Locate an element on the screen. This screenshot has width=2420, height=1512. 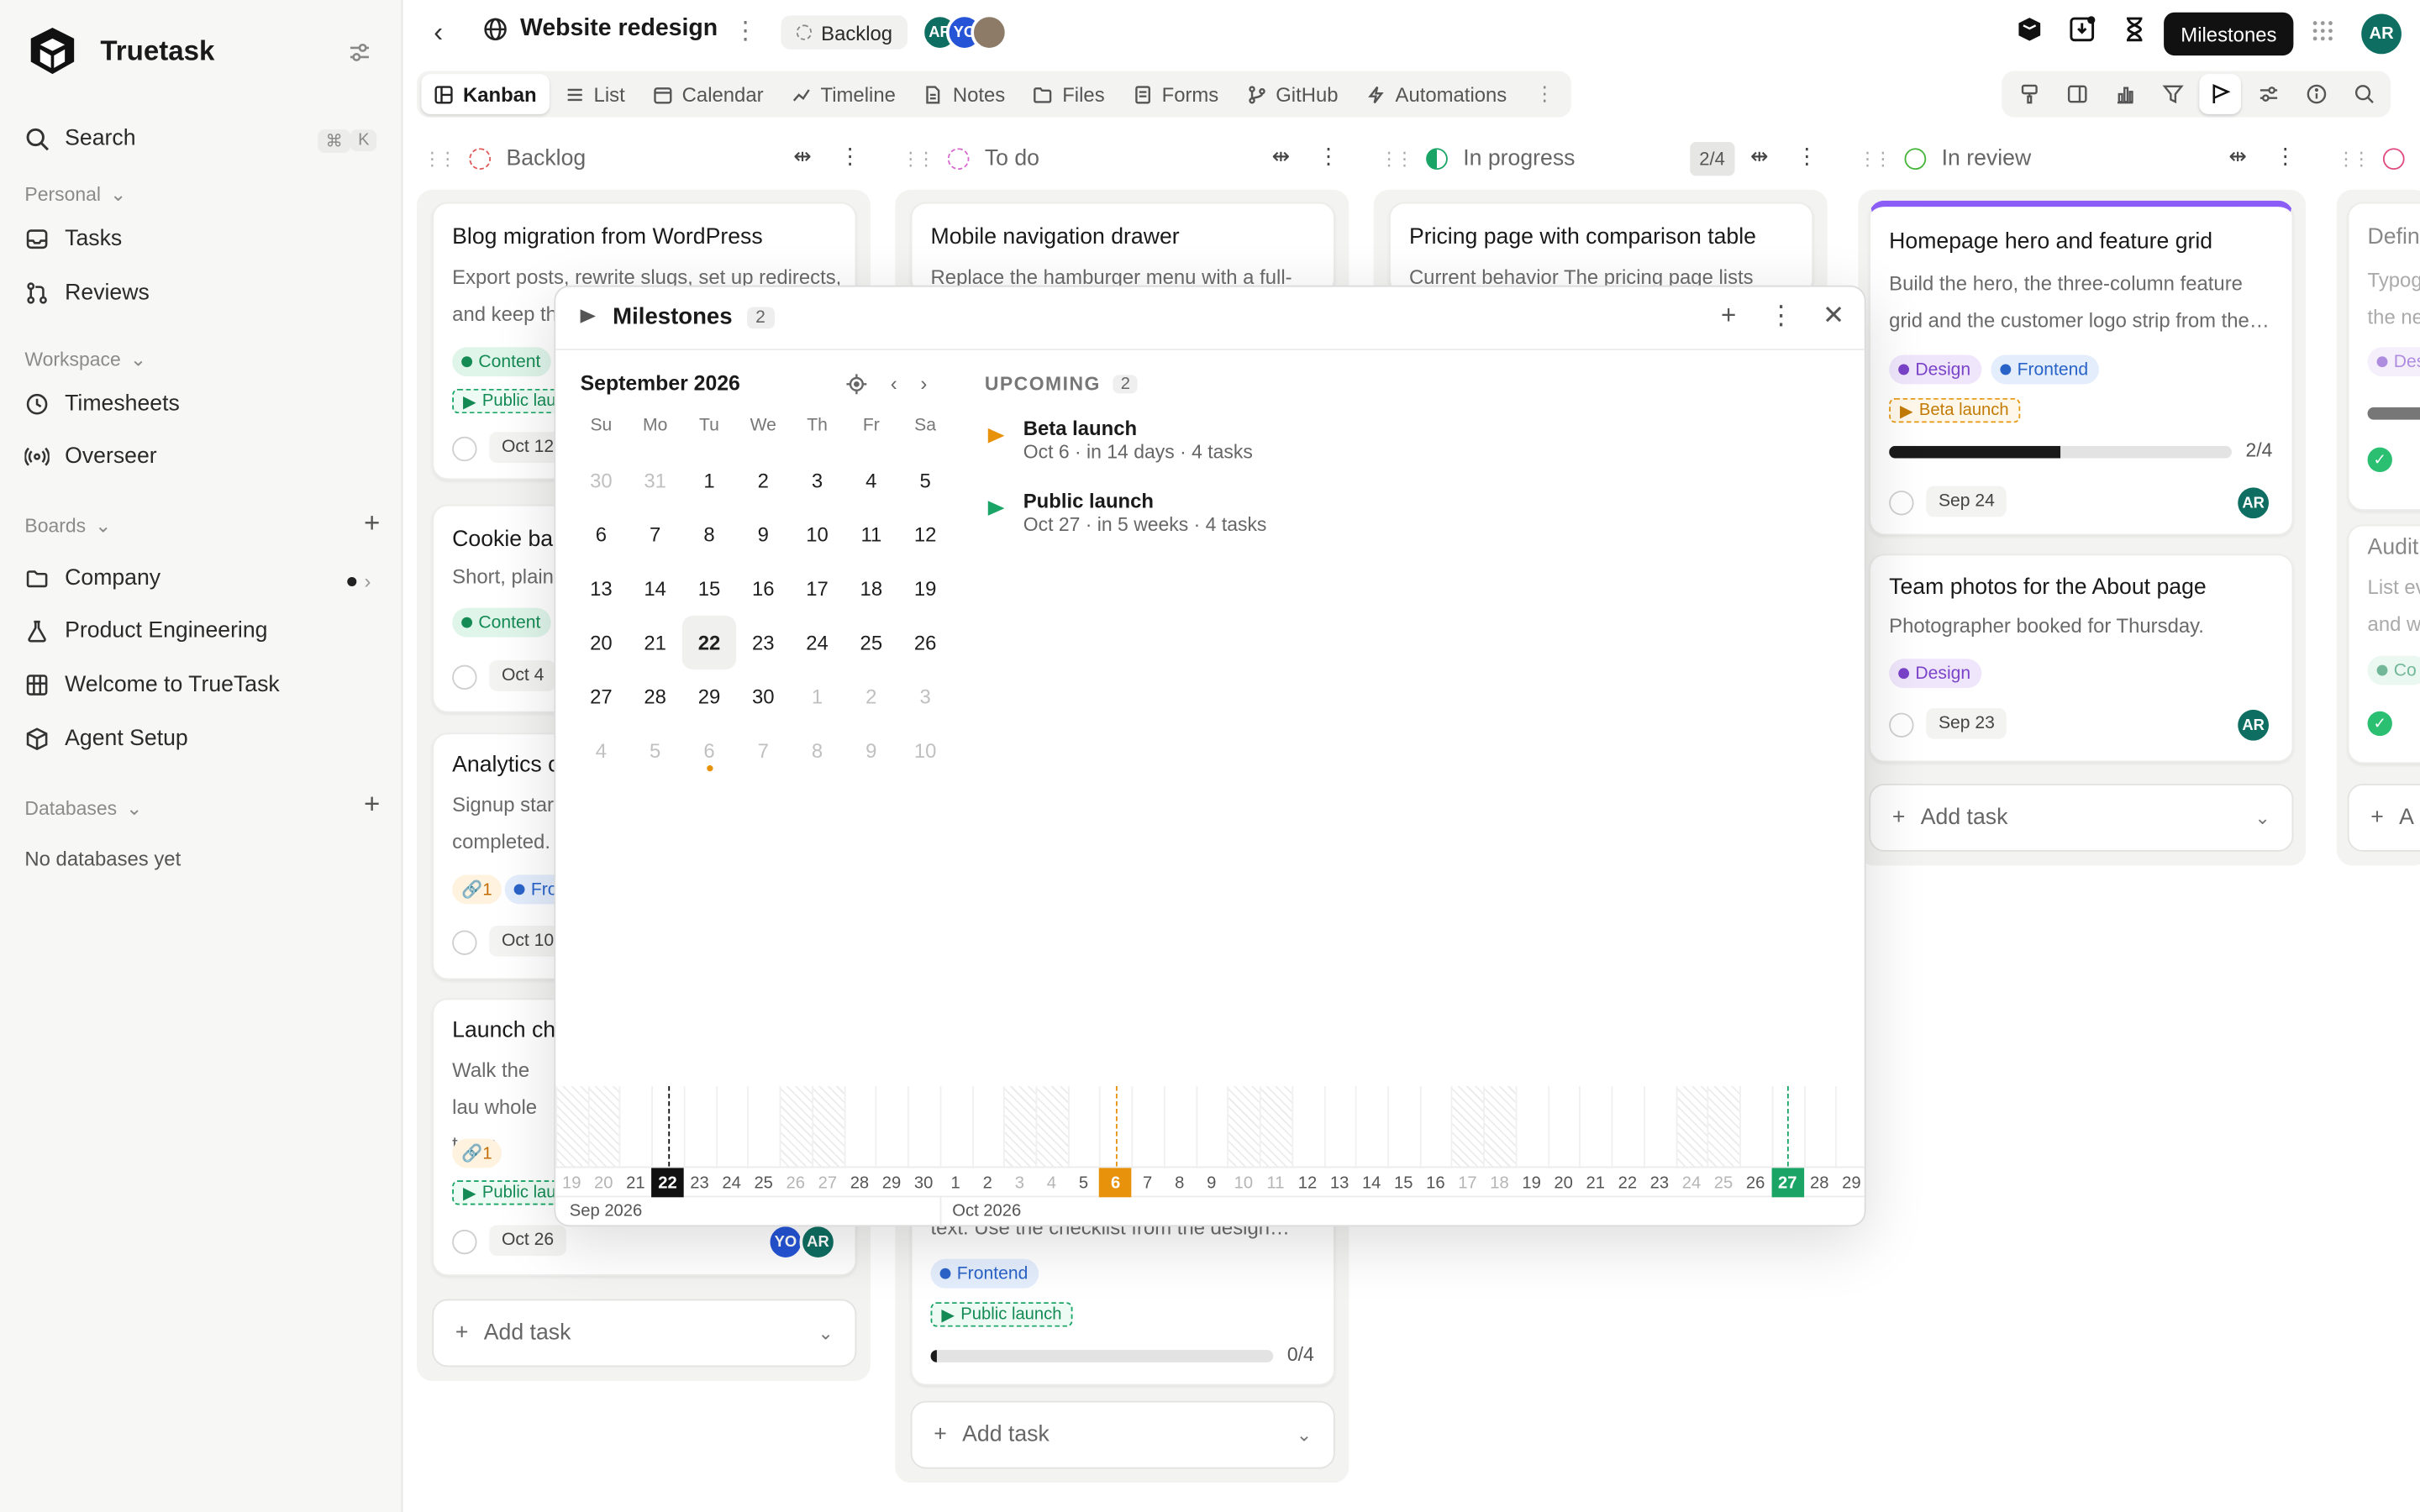
task-card: Audit List ev and w Co ✓ is located at coordinates (2384, 644).